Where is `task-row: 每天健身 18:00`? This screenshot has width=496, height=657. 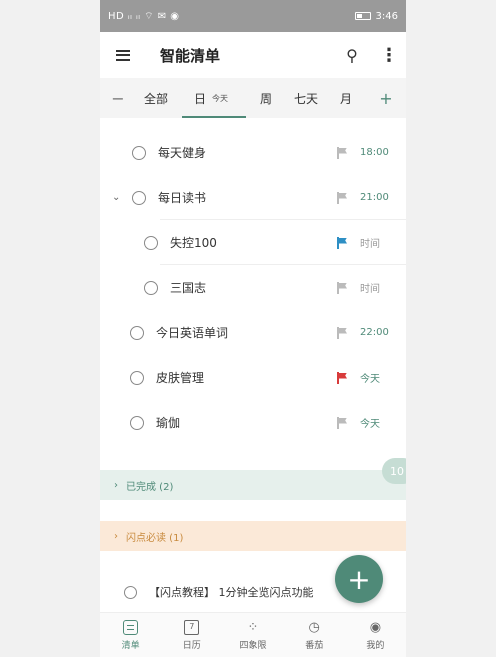 task-row: 每天健身 18:00 is located at coordinates (253, 152).